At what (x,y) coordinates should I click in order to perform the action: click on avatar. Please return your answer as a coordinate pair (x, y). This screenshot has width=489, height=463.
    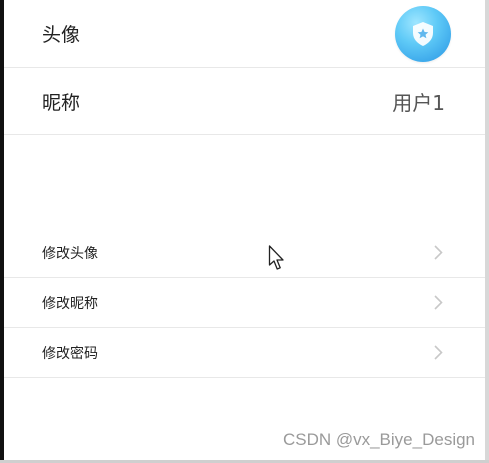
    Looking at the image, I should click on (423, 33).